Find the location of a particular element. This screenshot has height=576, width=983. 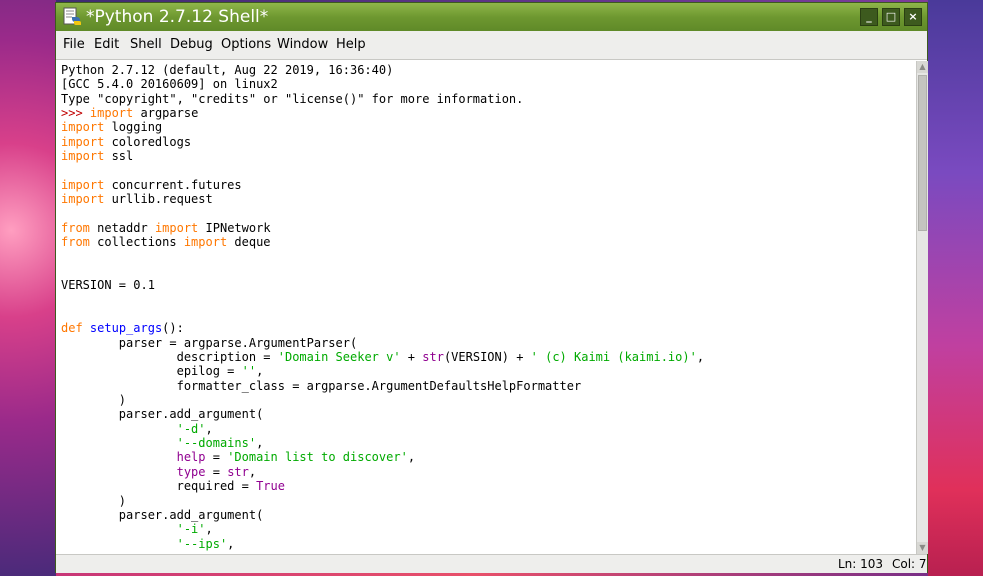

code-line: '--domains', is located at coordinates (162, 443).